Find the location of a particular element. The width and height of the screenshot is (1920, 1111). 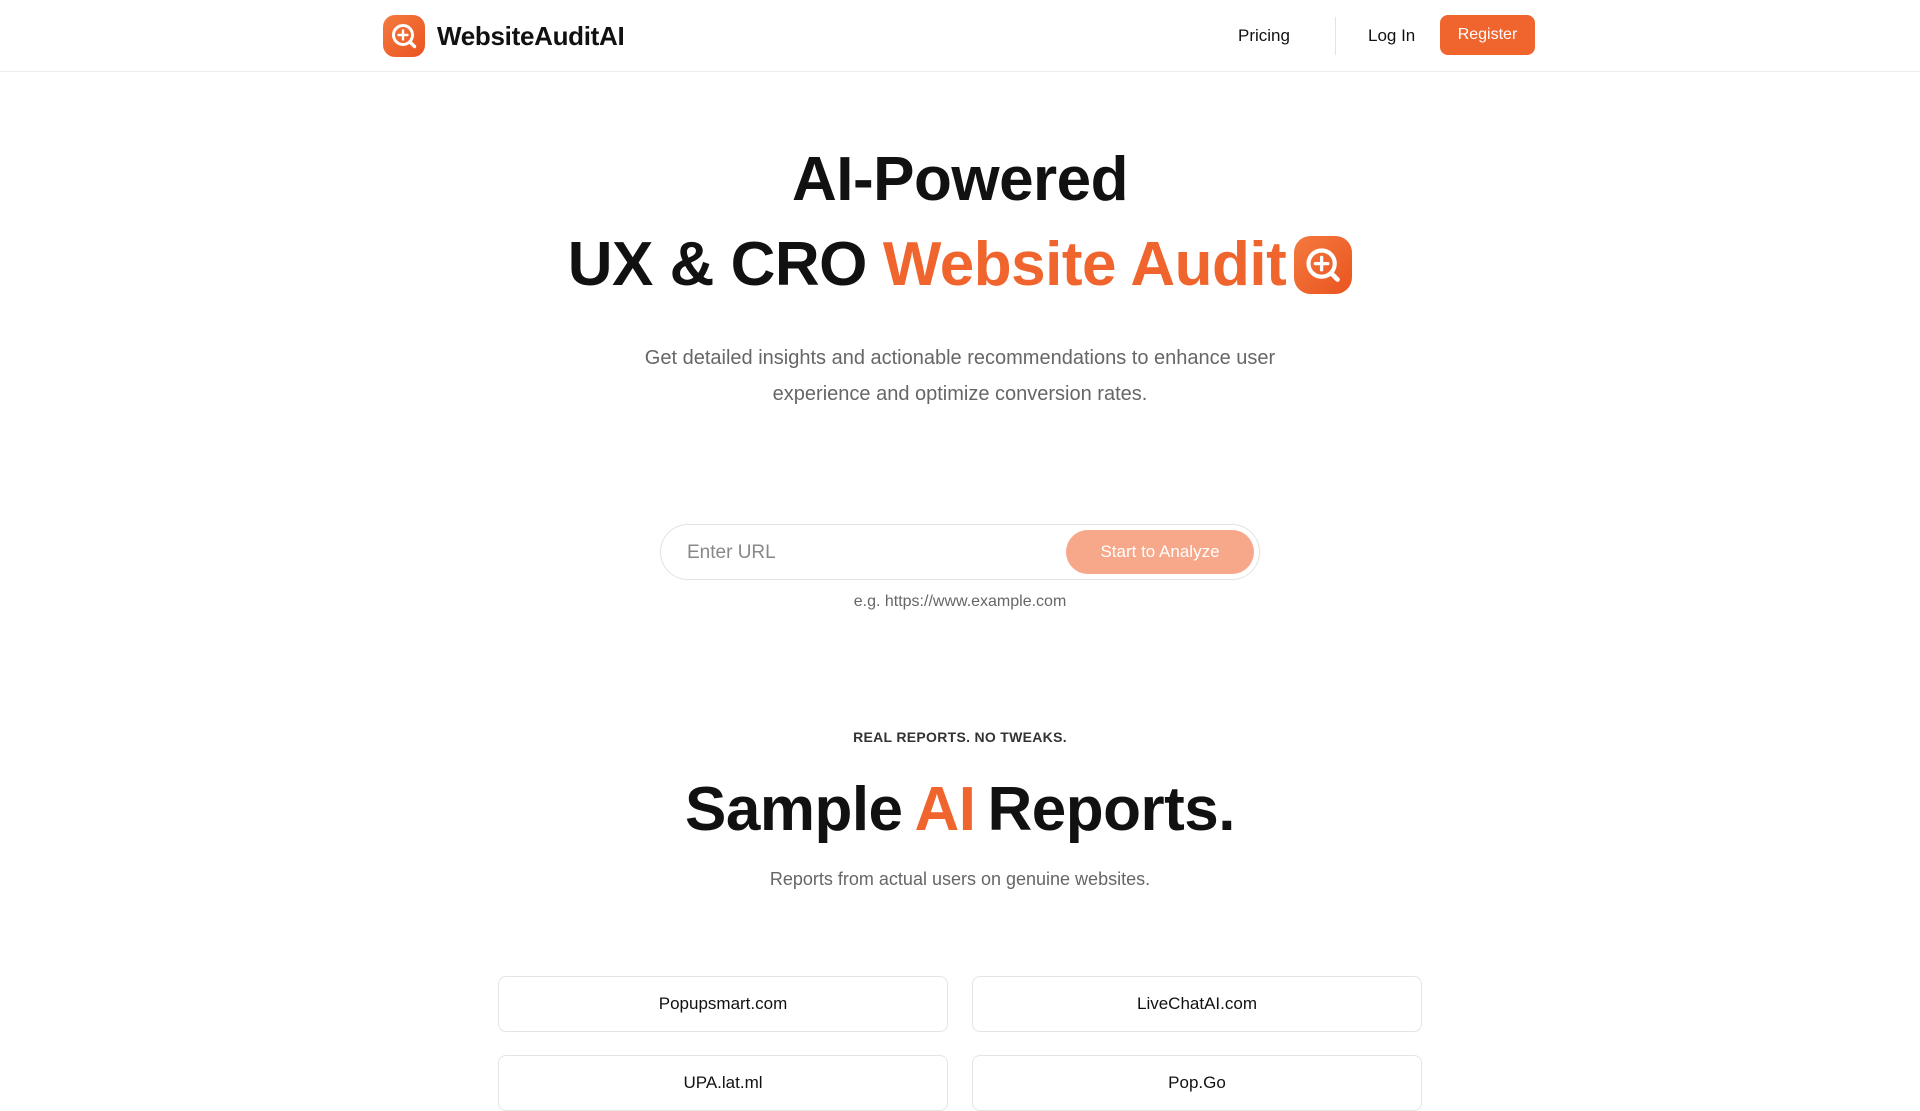

register-button: Register is located at coordinates (1487, 35).